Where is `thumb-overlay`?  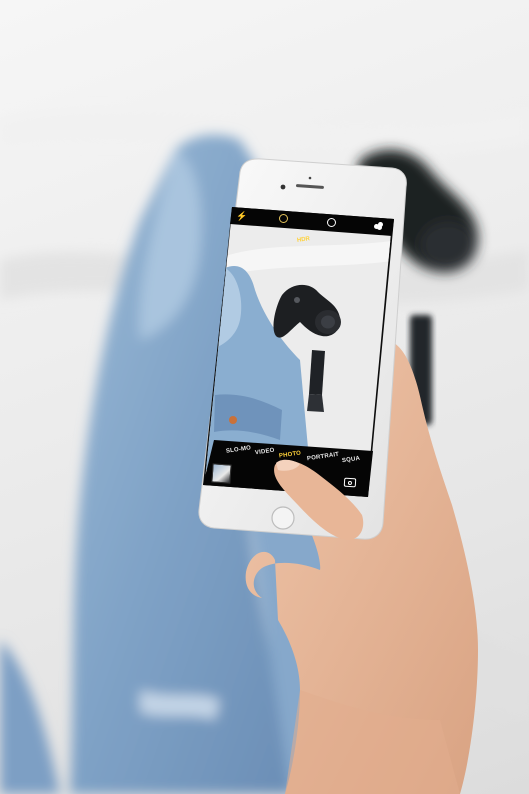
thumb-overlay is located at coordinates (319, 499).